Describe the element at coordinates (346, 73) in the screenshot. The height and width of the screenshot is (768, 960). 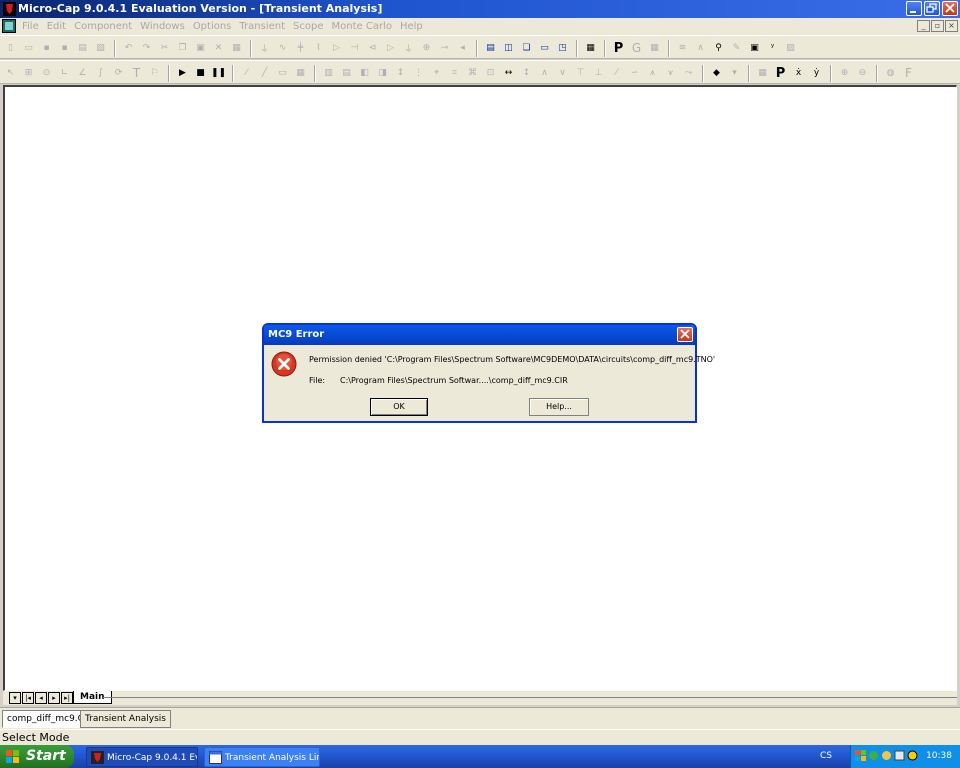
I see `rows-icon: ▤` at that location.